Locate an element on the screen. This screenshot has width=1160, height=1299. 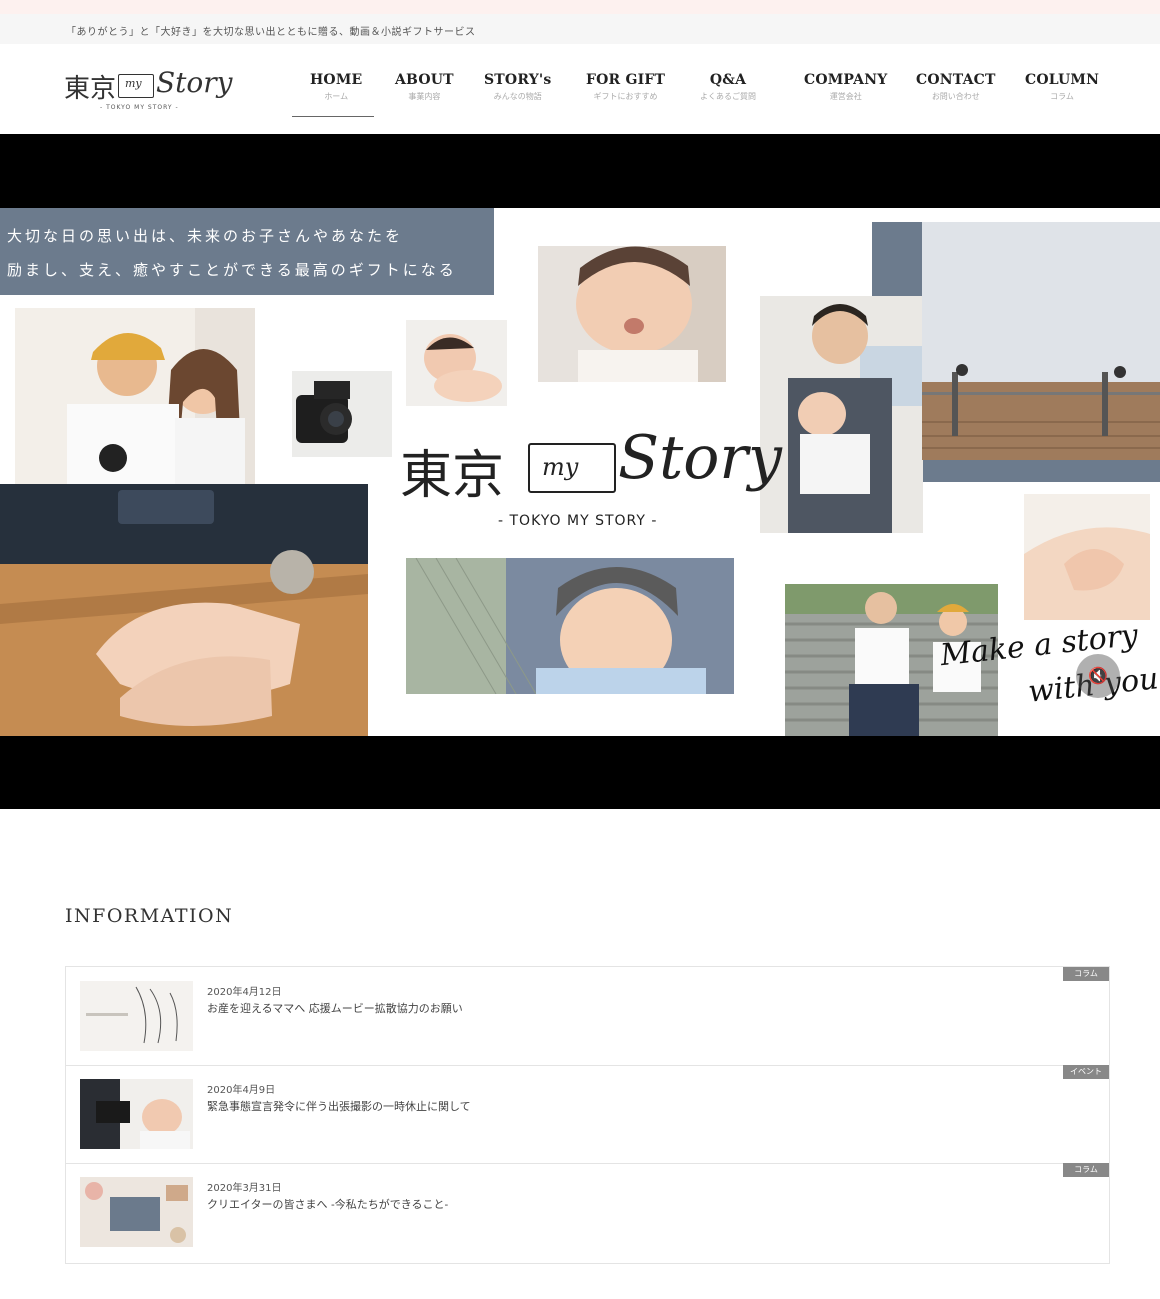
hero-slogan: Make a story with you is located at coordinates (1049, 668).